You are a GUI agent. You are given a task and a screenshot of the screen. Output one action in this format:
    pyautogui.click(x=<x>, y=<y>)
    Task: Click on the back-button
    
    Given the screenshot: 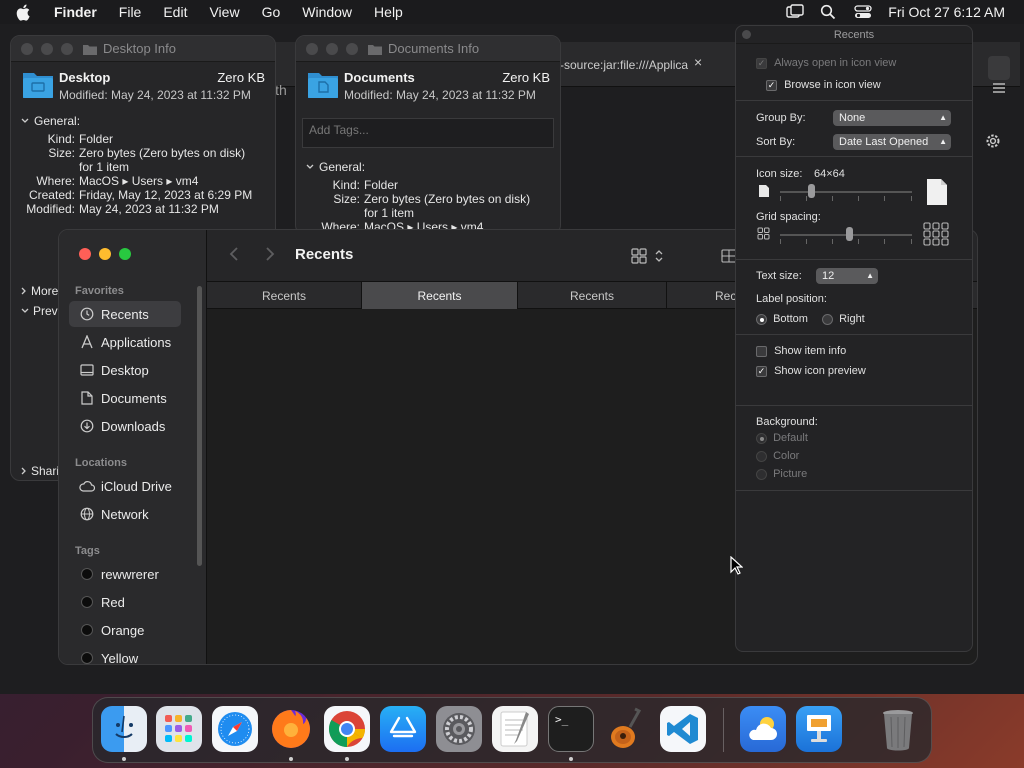 What is the action you would take?
    pyautogui.click(x=234, y=256)
    